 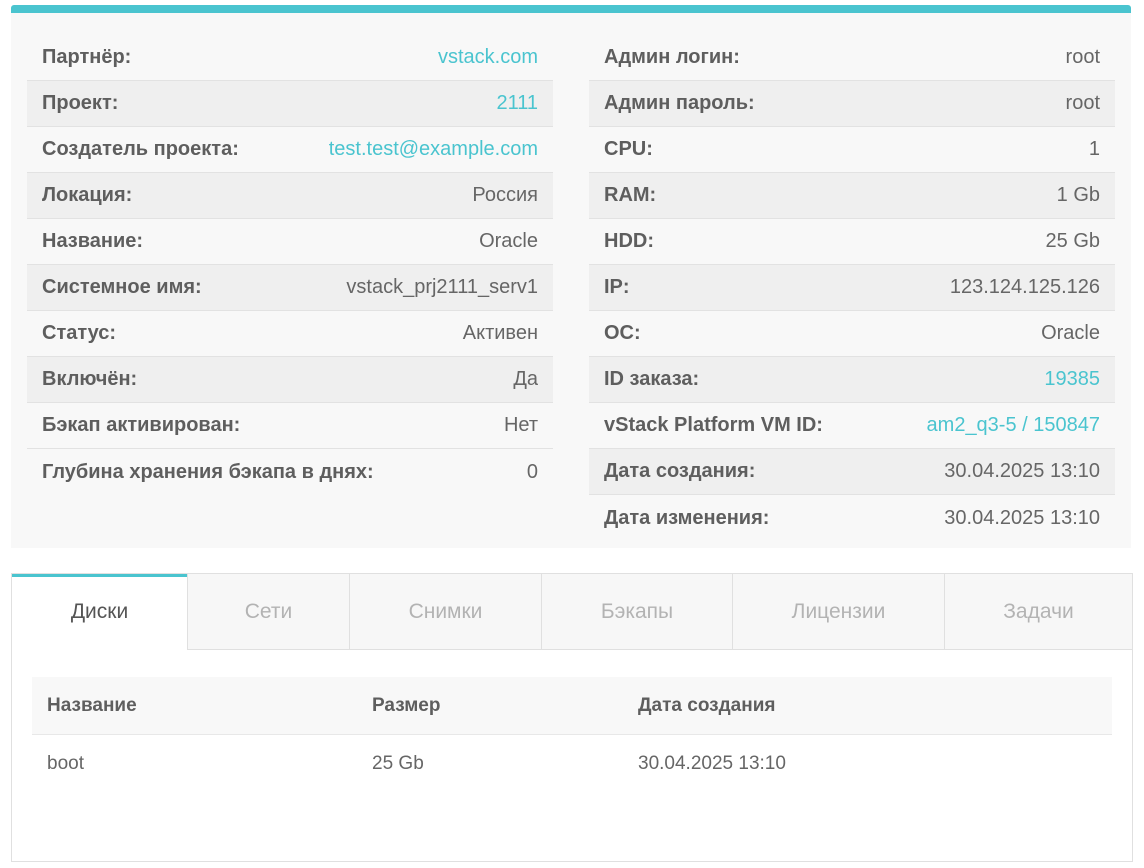 I want to click on info-label: Дата изменения:, so click(x=687, y=517).